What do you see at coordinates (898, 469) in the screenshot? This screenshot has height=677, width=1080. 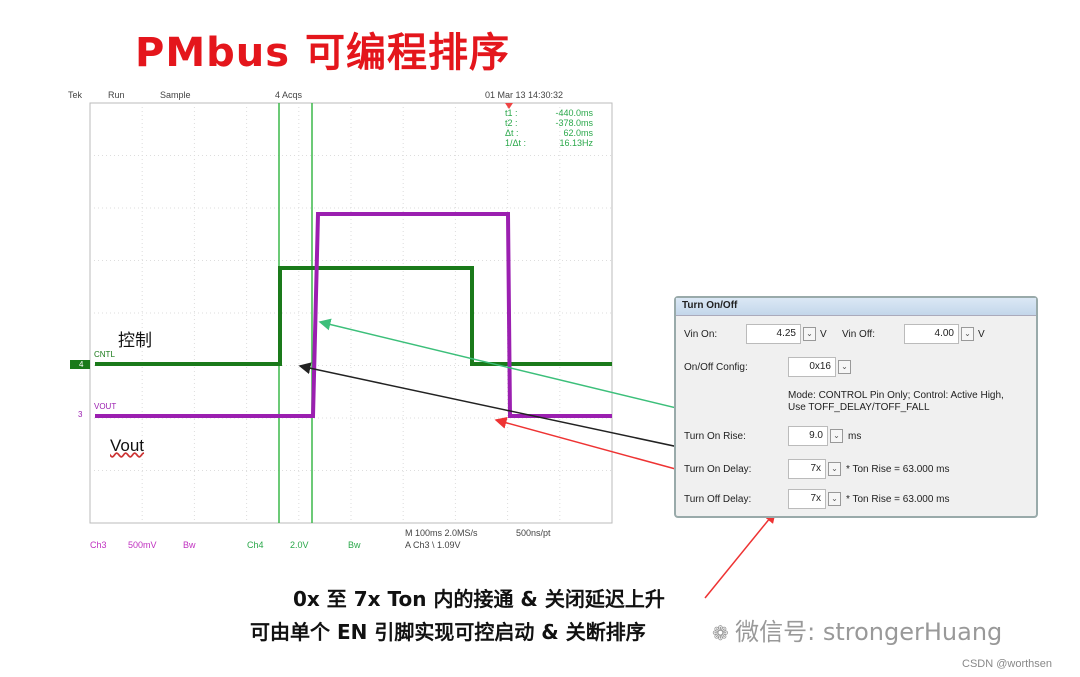 I see `on-delay-calc: * Ton Rise = 63.000 ms` at bounding box center [898, 469].